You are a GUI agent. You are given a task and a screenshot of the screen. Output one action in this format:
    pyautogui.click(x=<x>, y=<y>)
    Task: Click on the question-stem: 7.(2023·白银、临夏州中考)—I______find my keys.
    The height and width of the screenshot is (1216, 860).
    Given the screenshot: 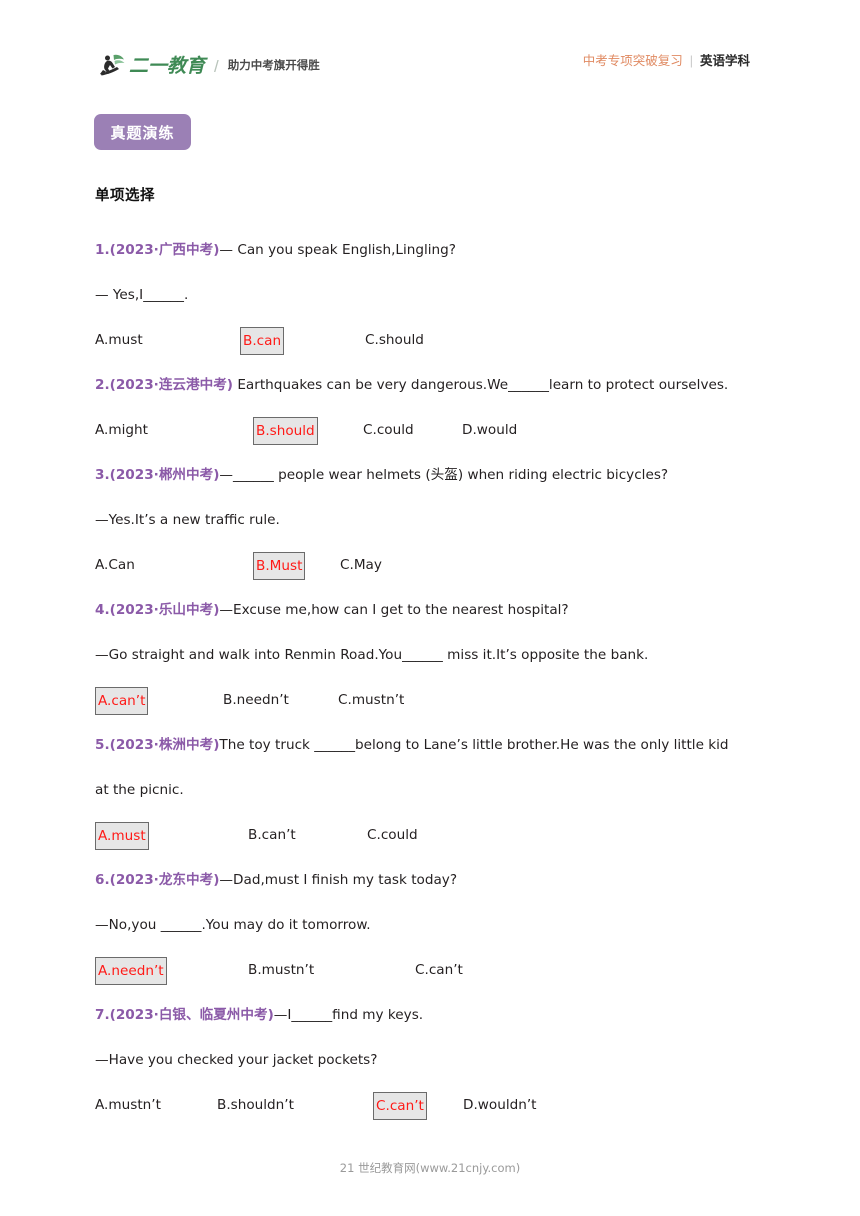 What is the action you would take?
    pyautogui.click(x=440, y=1015)
    